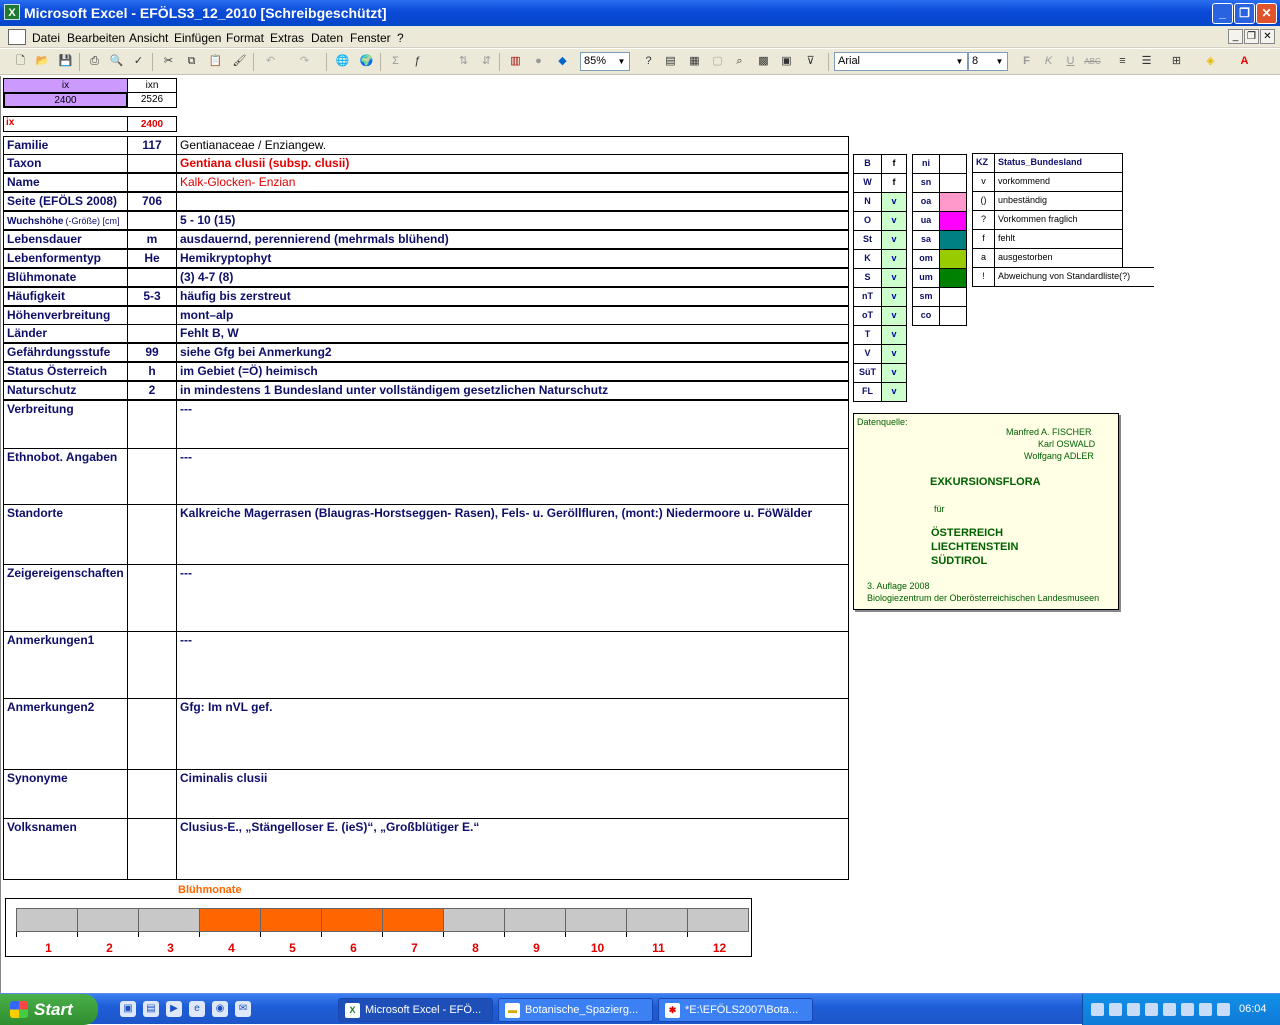 The width and height of the screenshot is (1280, 1025). What do you see at coordinates (1122, 61) in the screenshot?
I see `align-left-icon: ≡` at bounding box center [1122, 61].